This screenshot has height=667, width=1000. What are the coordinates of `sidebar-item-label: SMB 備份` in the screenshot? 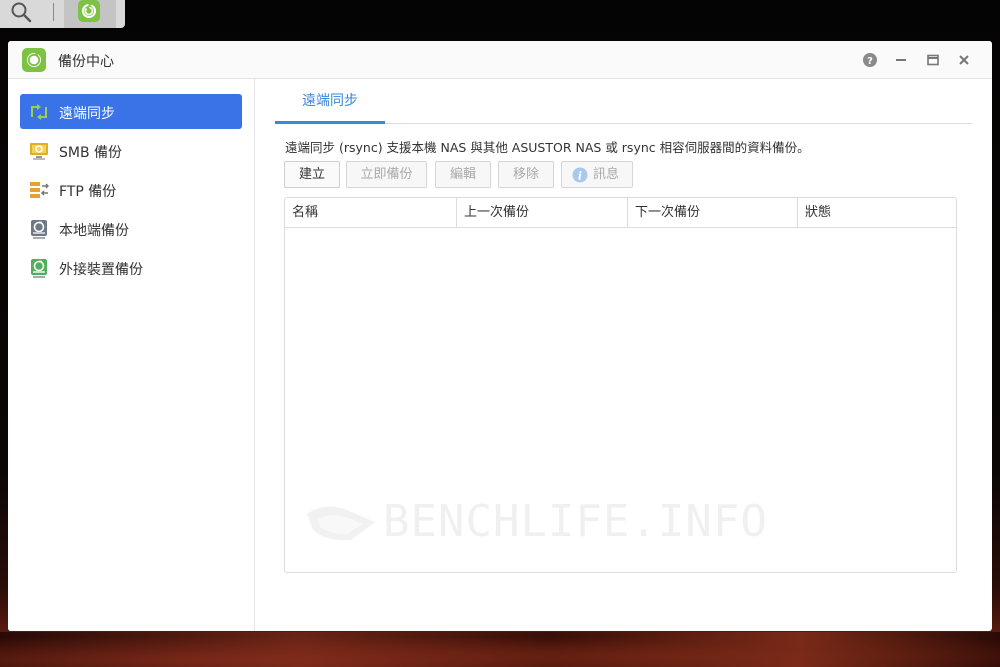 It's located at (91, 153).